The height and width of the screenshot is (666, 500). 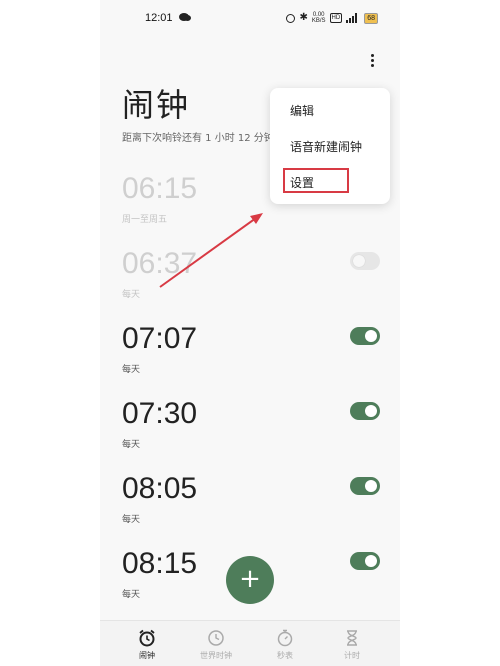 I want to click on annotation-arrow, so click(x=211, y=250).